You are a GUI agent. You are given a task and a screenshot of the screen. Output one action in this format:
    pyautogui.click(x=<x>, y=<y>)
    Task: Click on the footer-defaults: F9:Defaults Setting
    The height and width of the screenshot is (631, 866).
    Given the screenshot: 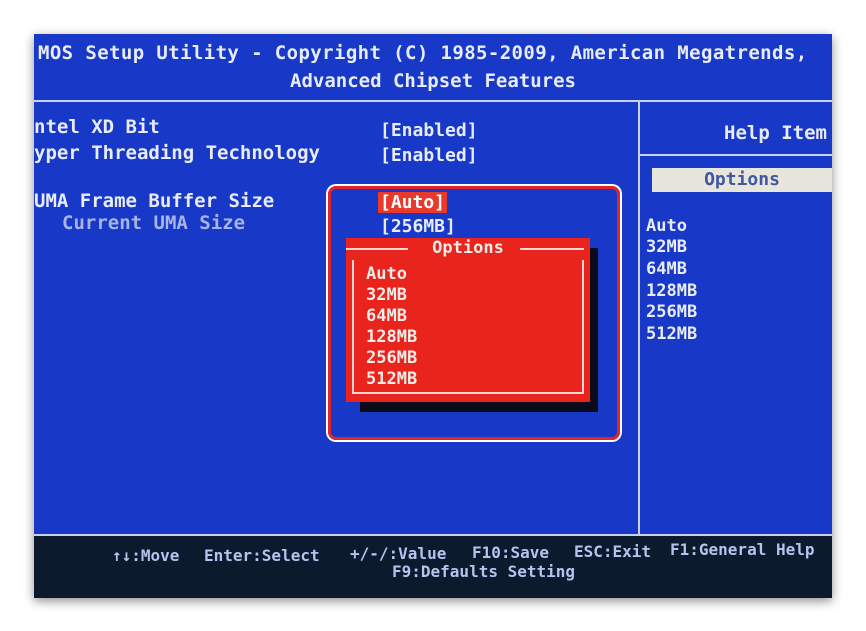 What is the action you would take?
    pyautogui.click(x=484, y=571)
    